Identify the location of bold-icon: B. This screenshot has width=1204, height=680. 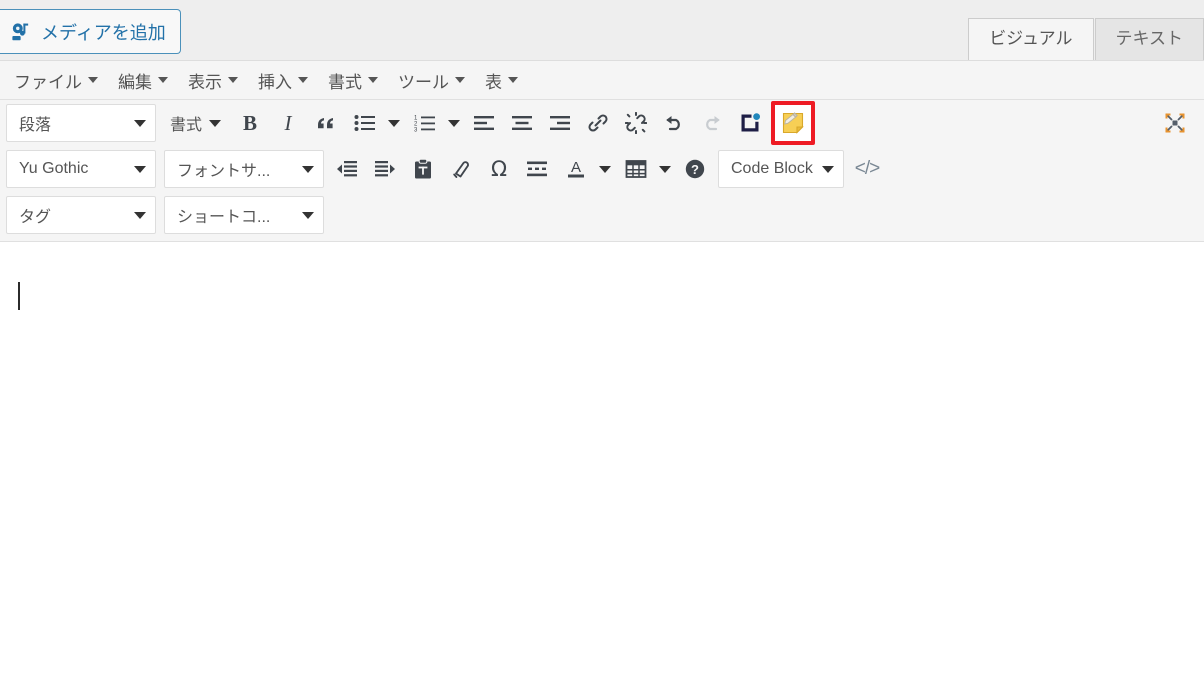
(250, 122).